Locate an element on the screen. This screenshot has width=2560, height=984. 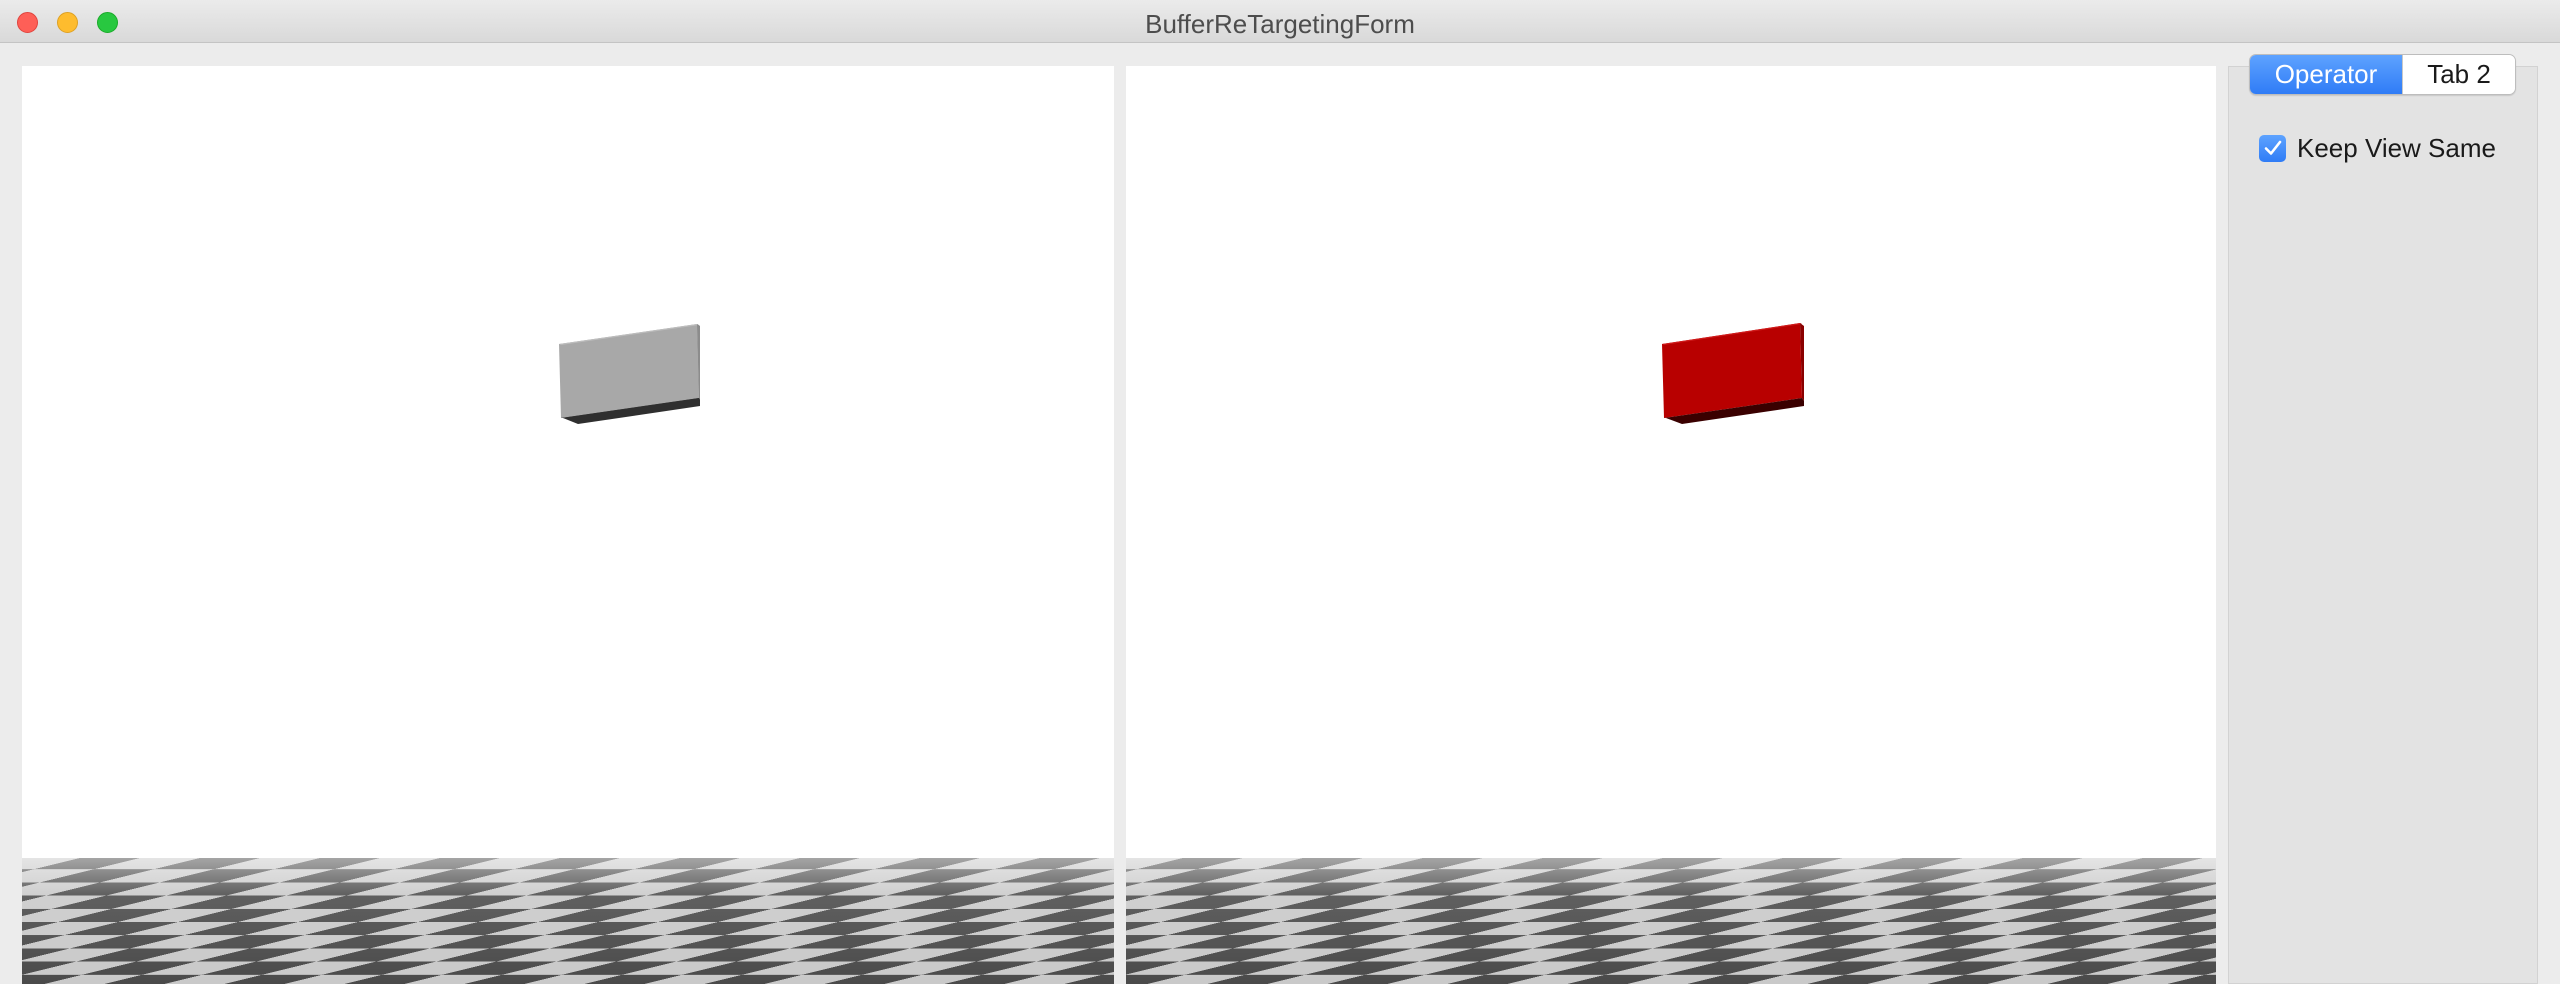
title-bar: BufferReTargetingForm is located at coordinates (1280, 21).